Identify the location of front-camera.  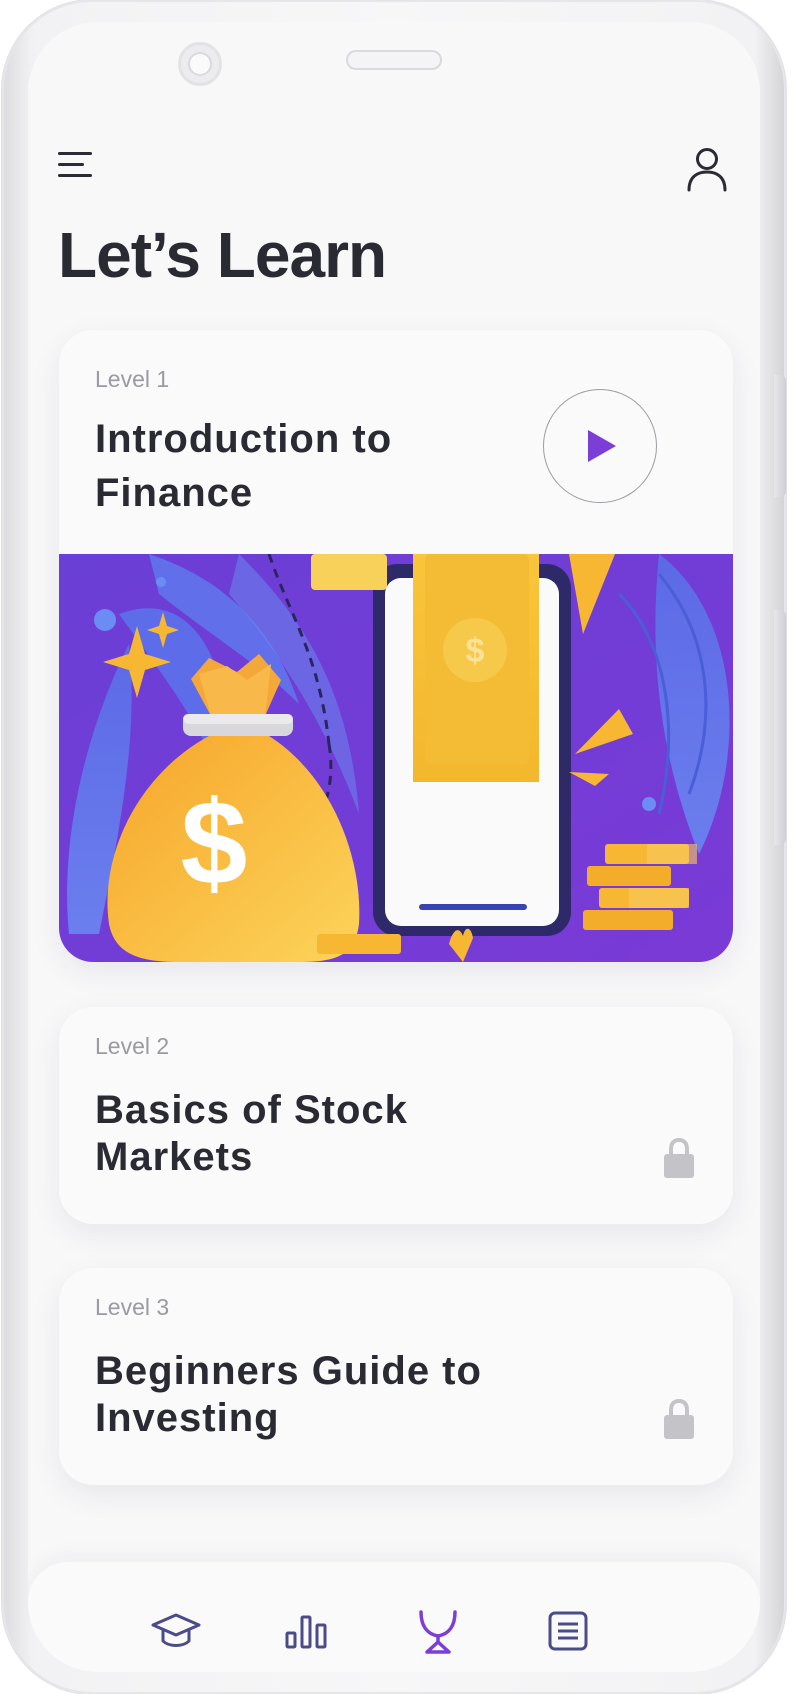
(200, 64).